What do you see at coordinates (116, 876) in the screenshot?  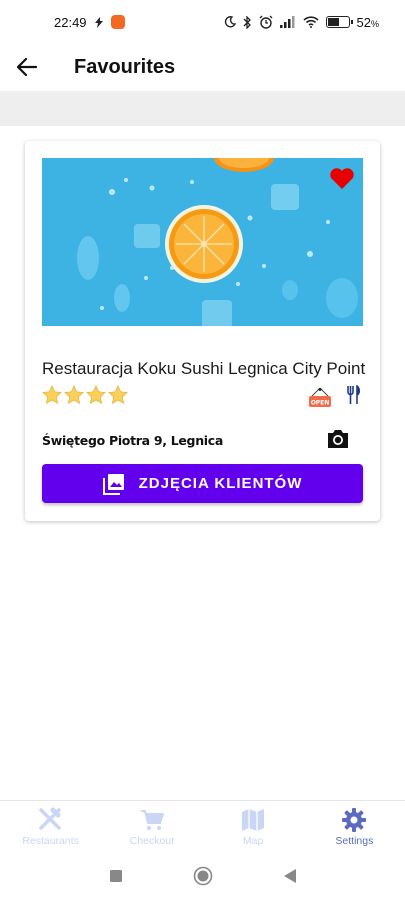 I see `recent-apps-icon` at bounding box center [116, 876].